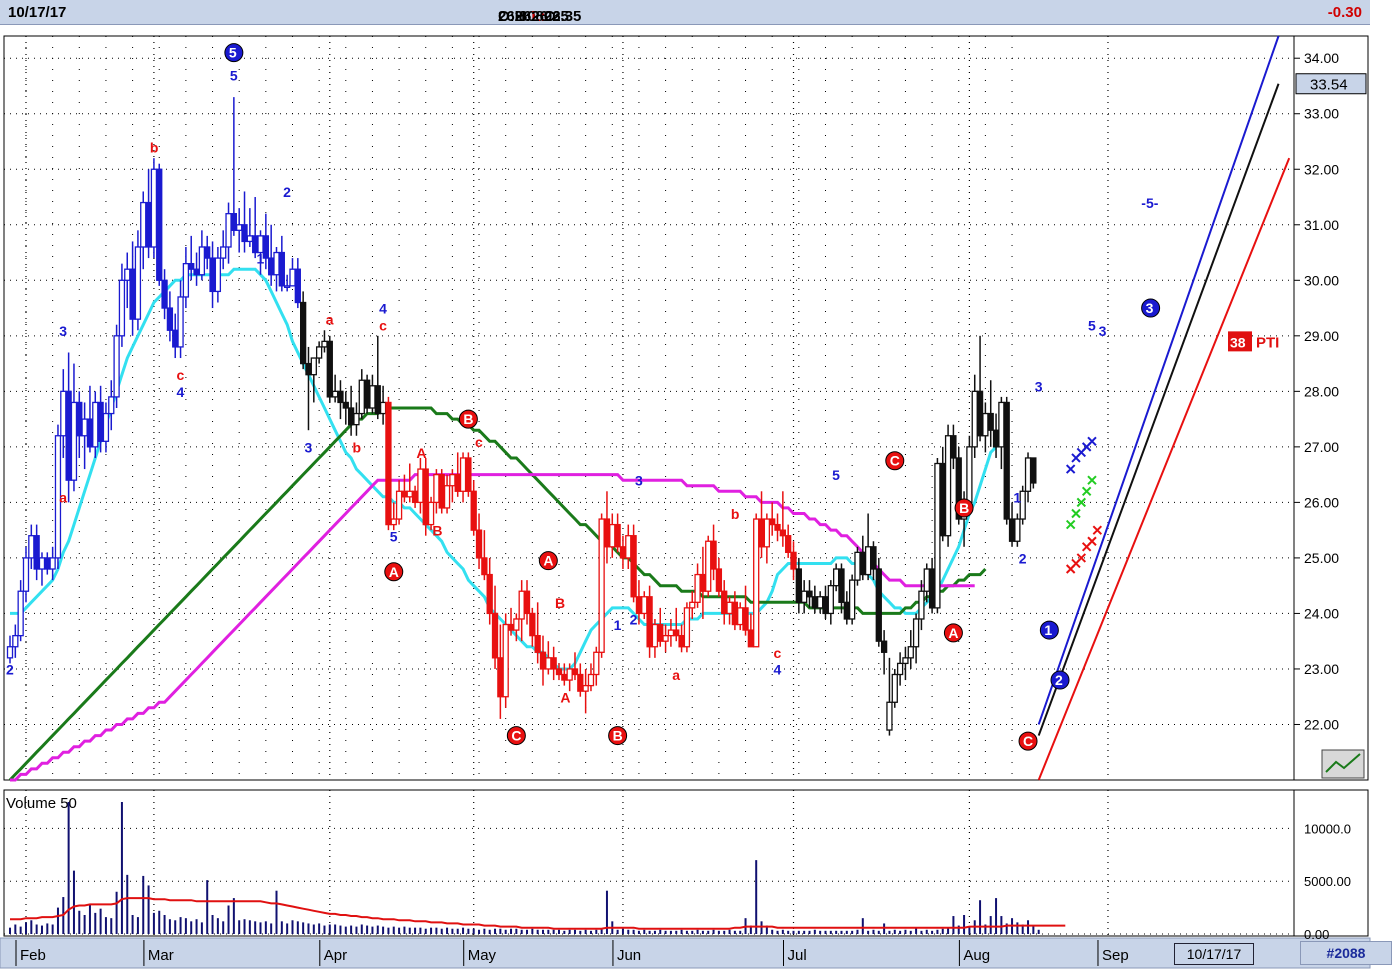  I want to click on month-label: Jun, so click(629, 955).